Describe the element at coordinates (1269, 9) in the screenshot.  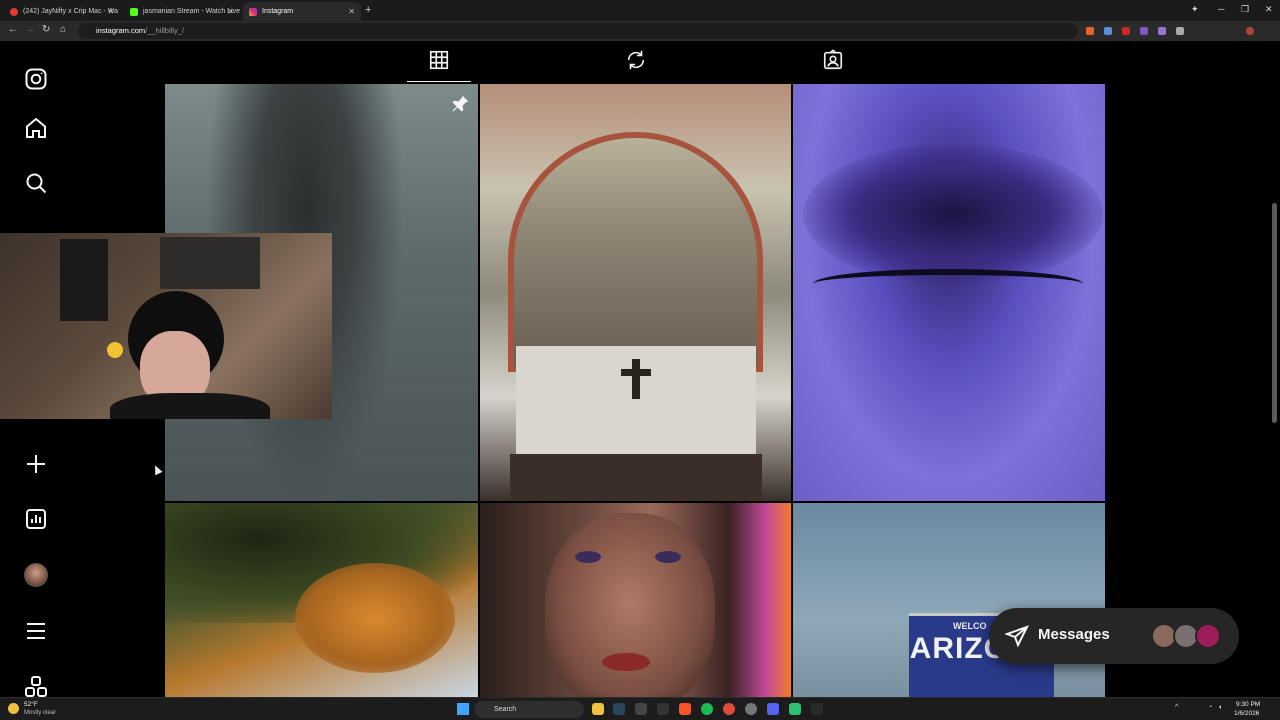
I see `close-window-button: ✕` at that location.